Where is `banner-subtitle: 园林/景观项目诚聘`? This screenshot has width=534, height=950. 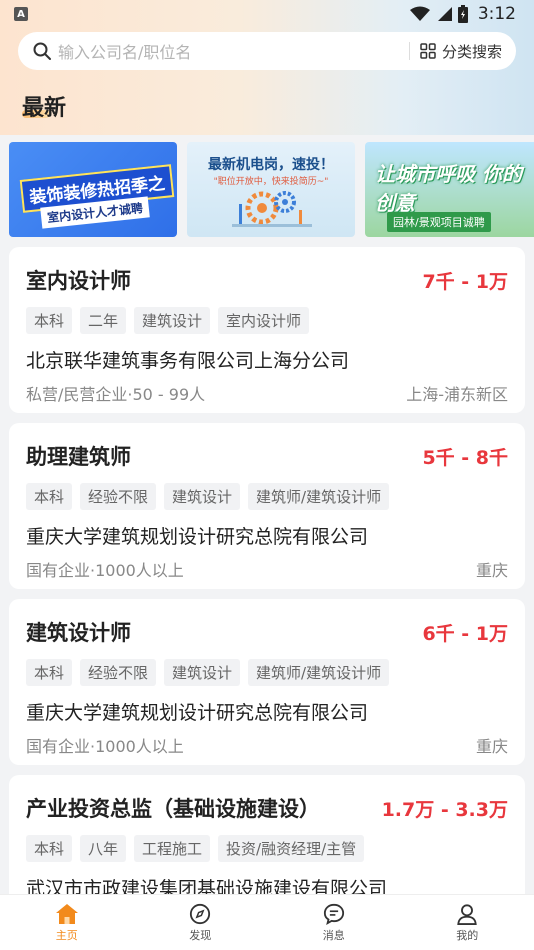 banner-subtitle: 园林/景观项目诚聘 is located at coordinates (439, 222).